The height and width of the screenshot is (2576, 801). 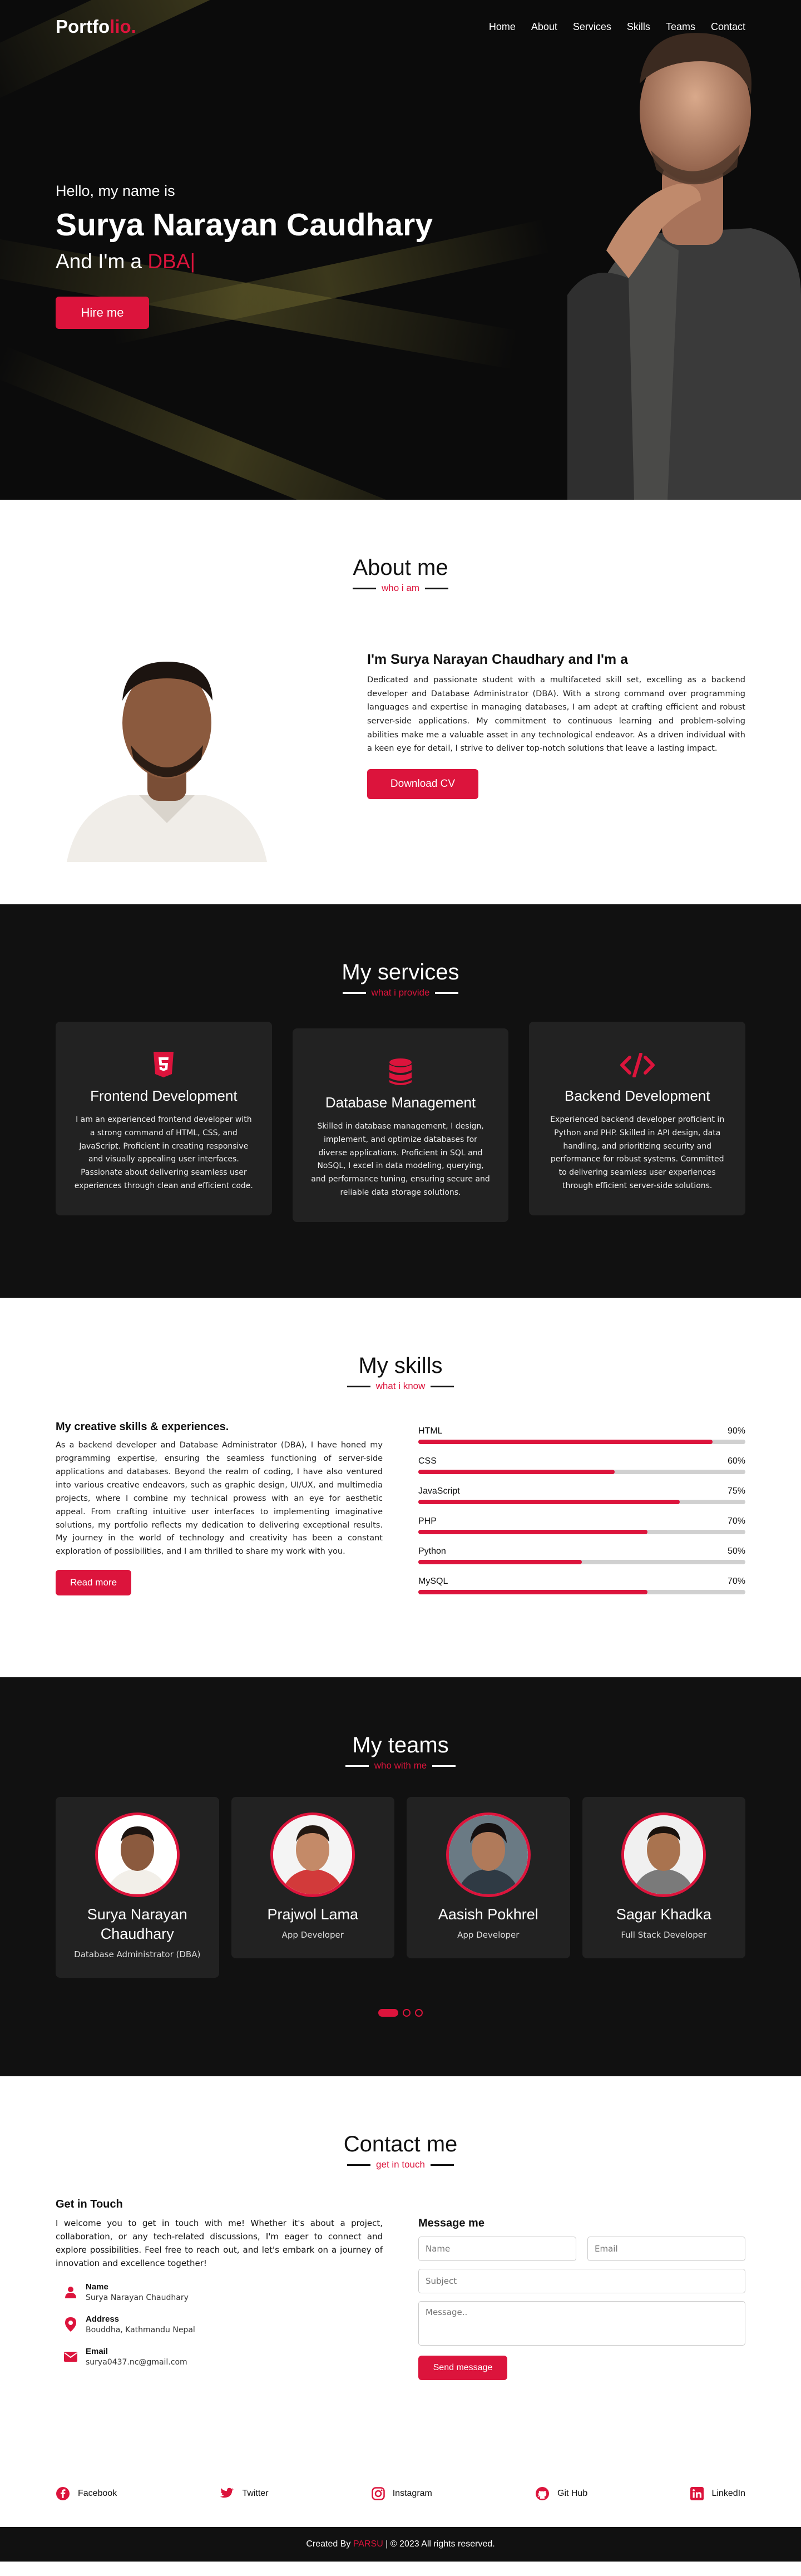 What do you see at coordinates (717, 2493) in the screenshot?
I see `social-linkedin: LinkedIn` at bounding box center [717, 2493].